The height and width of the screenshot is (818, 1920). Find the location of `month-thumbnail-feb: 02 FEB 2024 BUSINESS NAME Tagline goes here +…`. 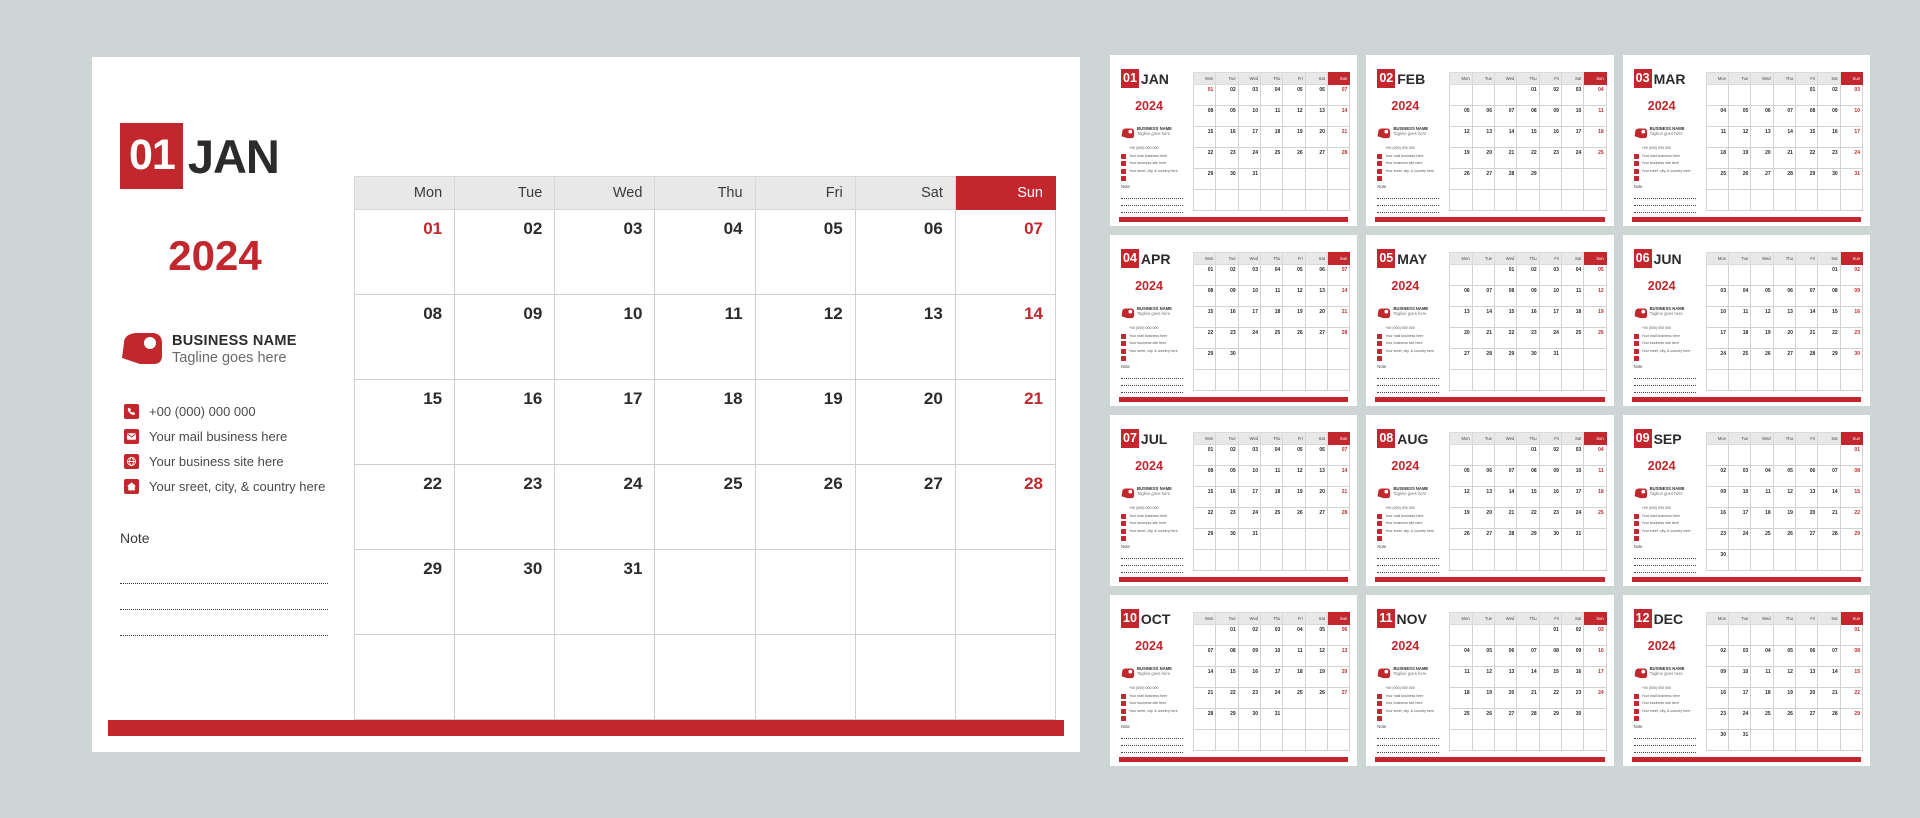

month-thumbnail-feb: 02 FEB 2024 BUSINESS NAME Tagline goes here +… is located at coordinates (1490, 140).